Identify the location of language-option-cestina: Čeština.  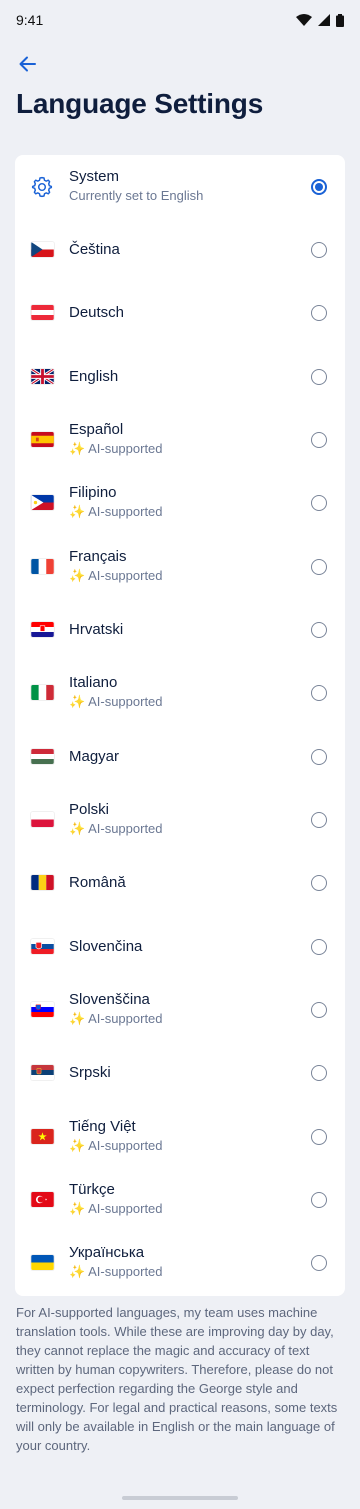
(180, 249).